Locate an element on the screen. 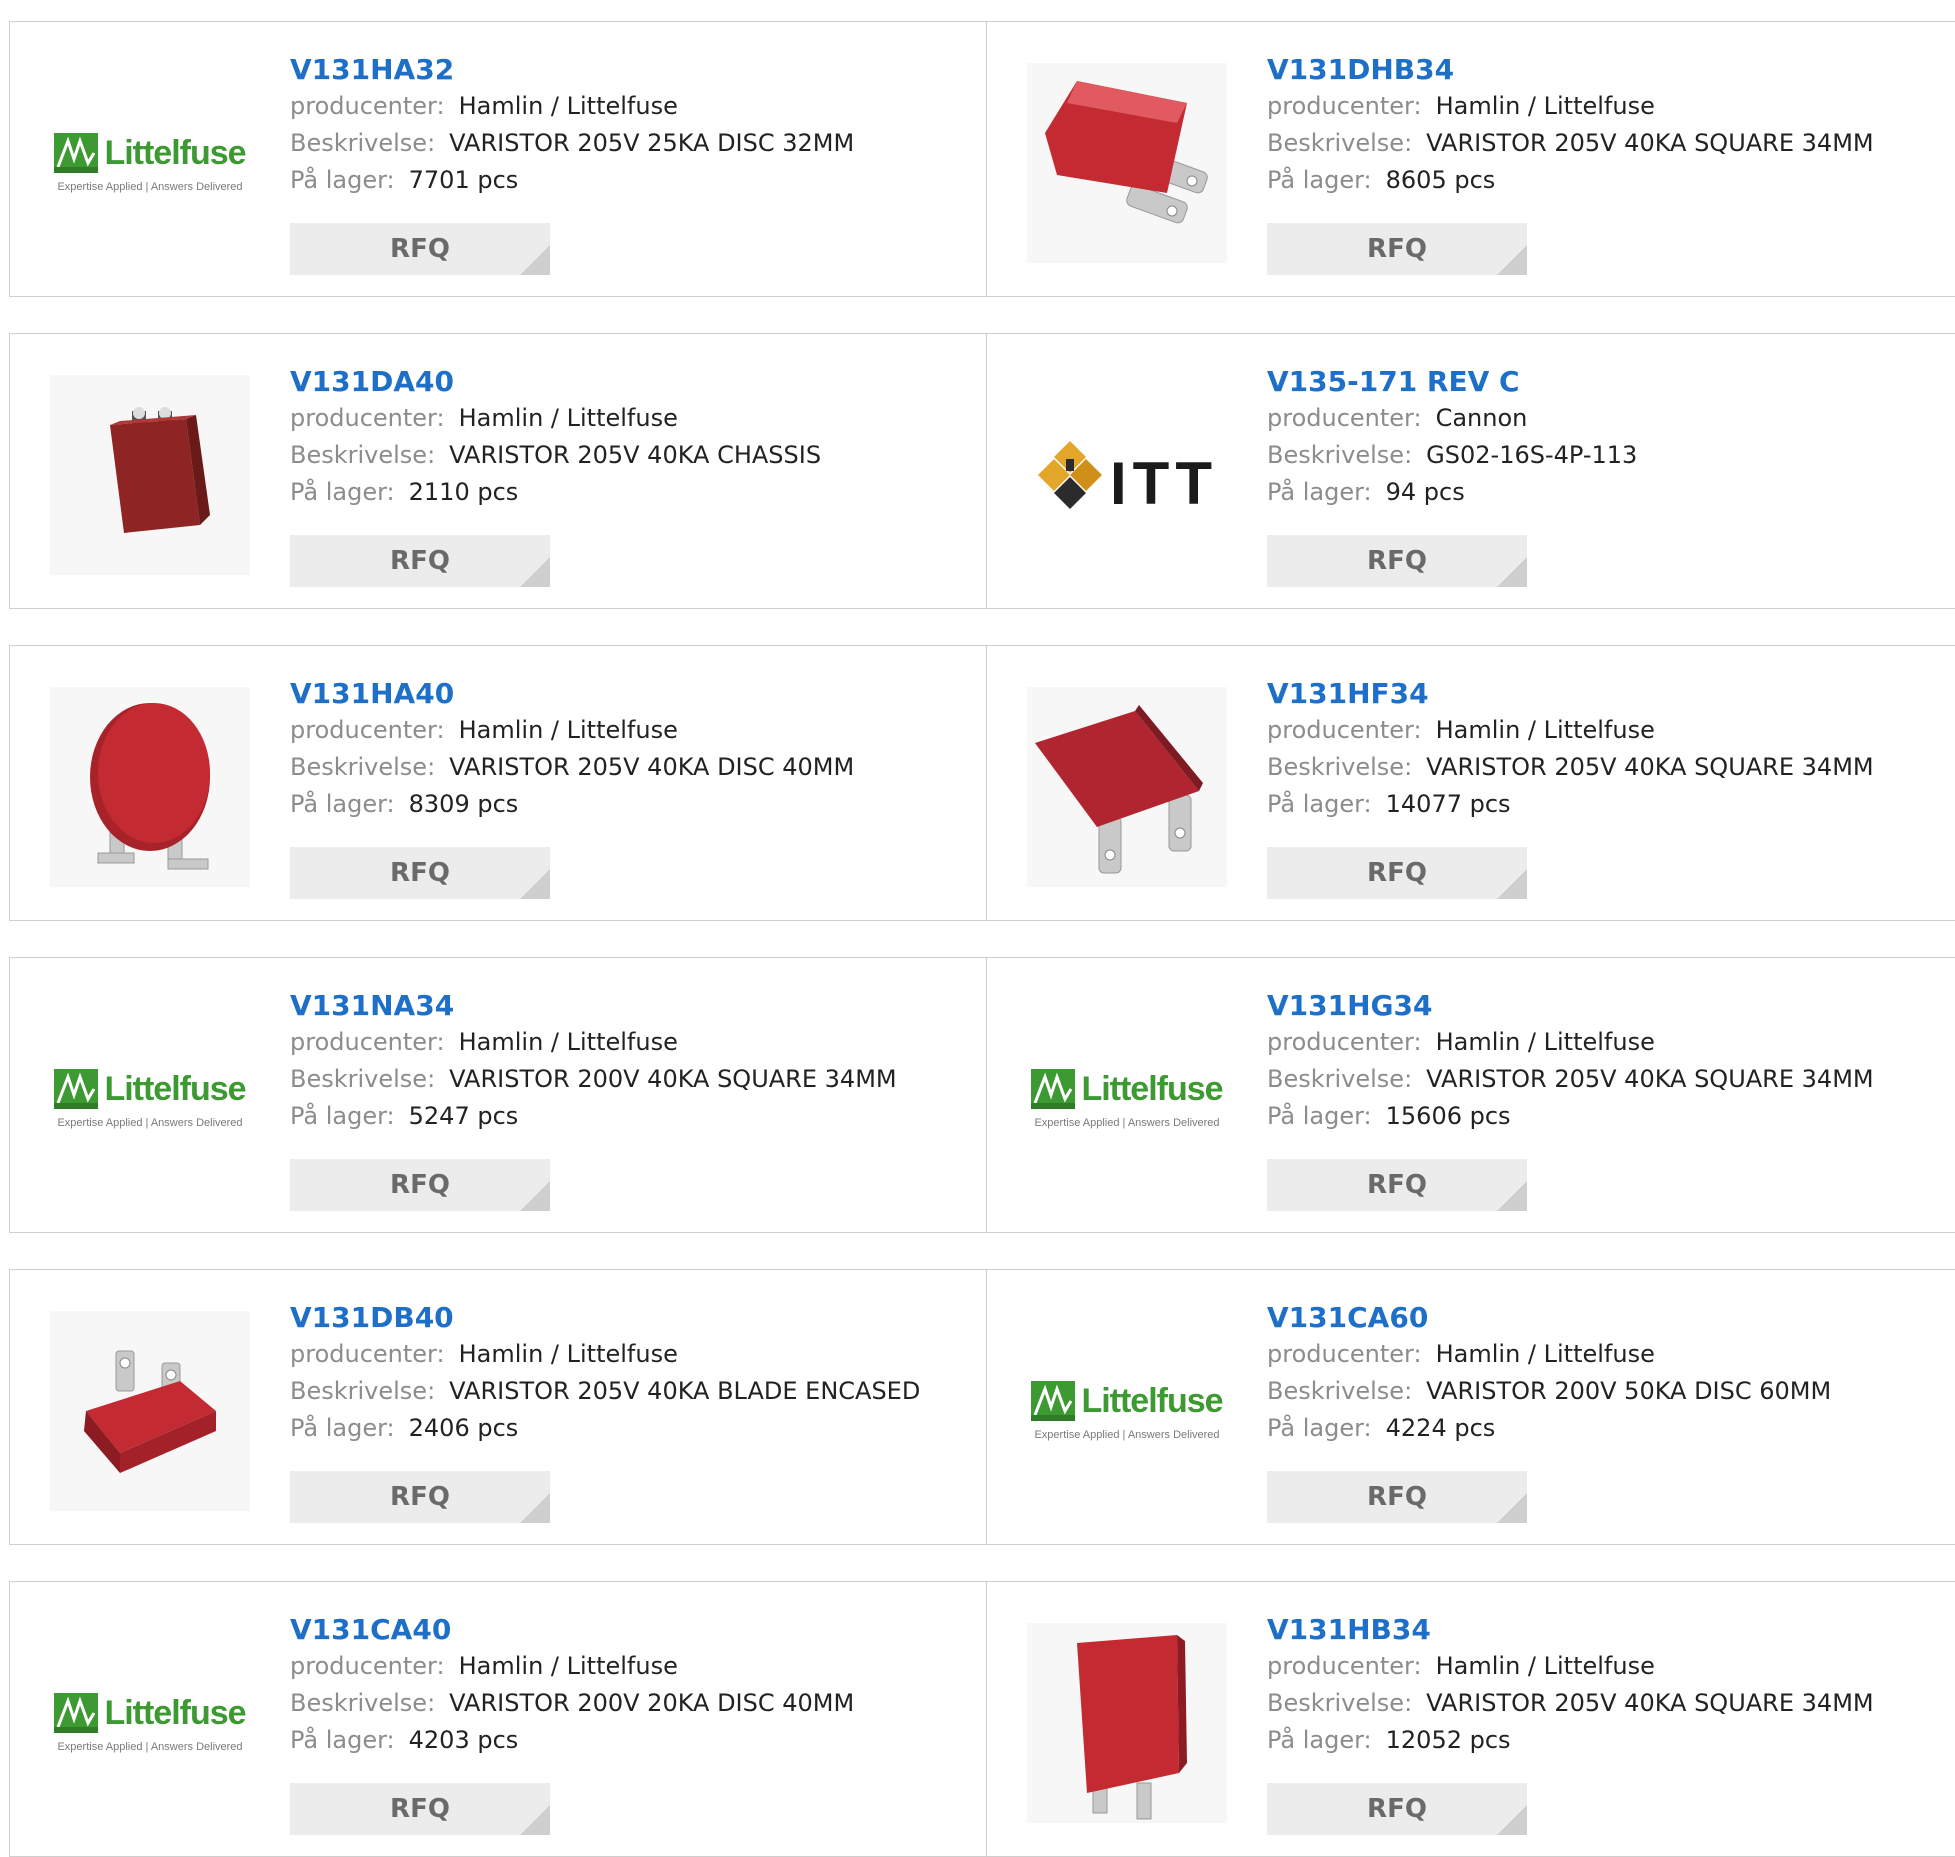  blade-varistor-icon is located at coordinates (150, 1411).